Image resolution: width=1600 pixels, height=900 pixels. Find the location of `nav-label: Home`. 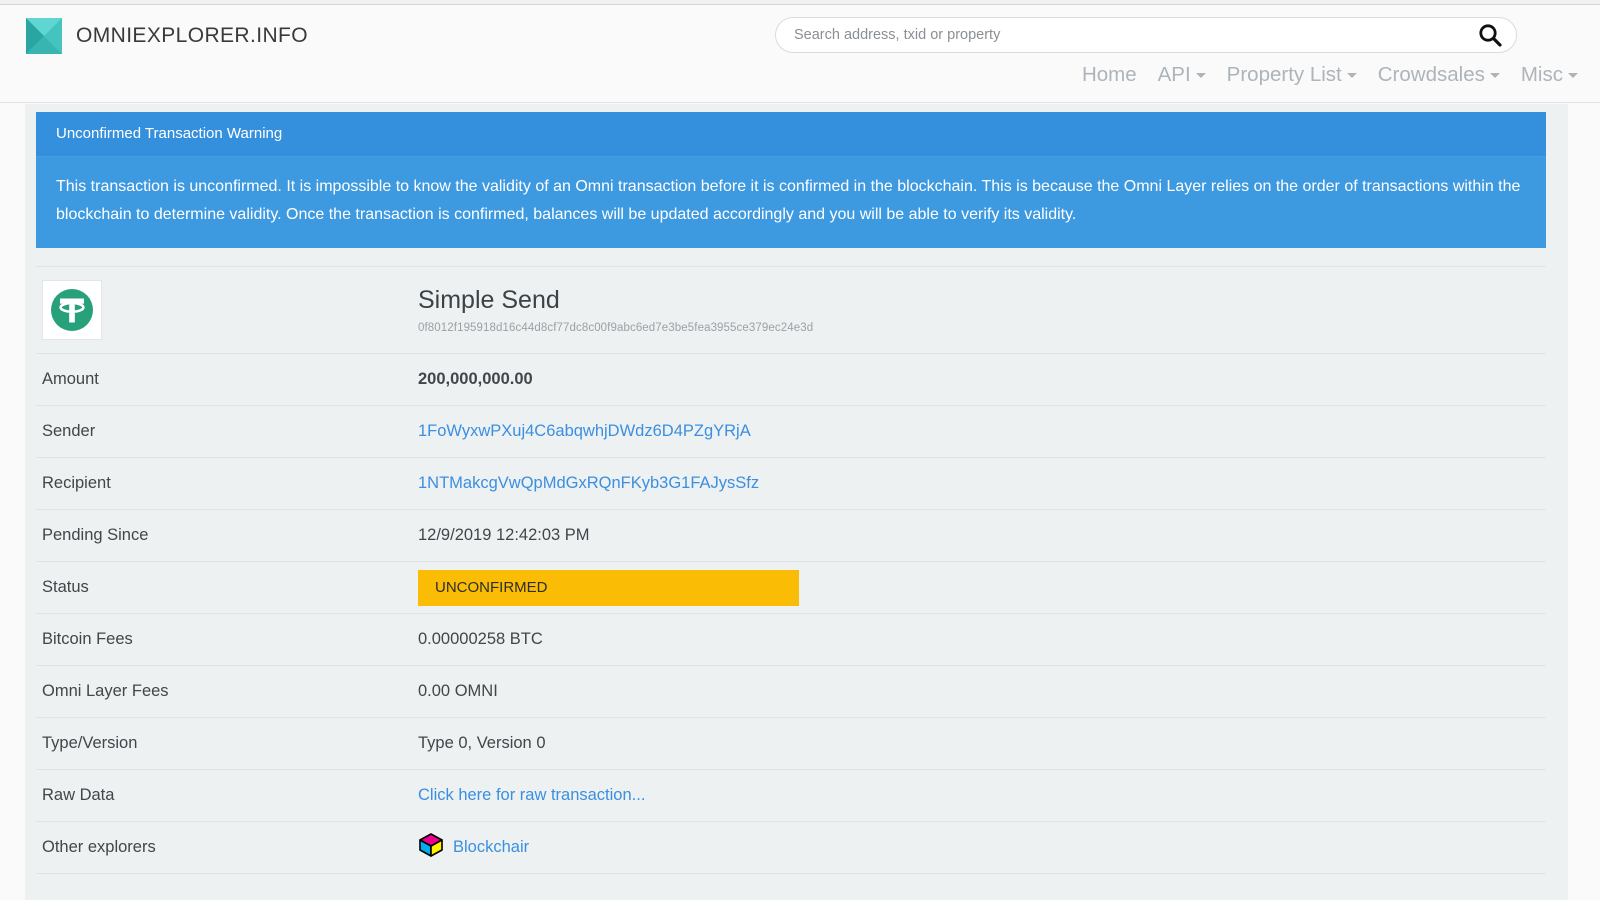

nav-label: Home is located at coordinates (1109, 74).